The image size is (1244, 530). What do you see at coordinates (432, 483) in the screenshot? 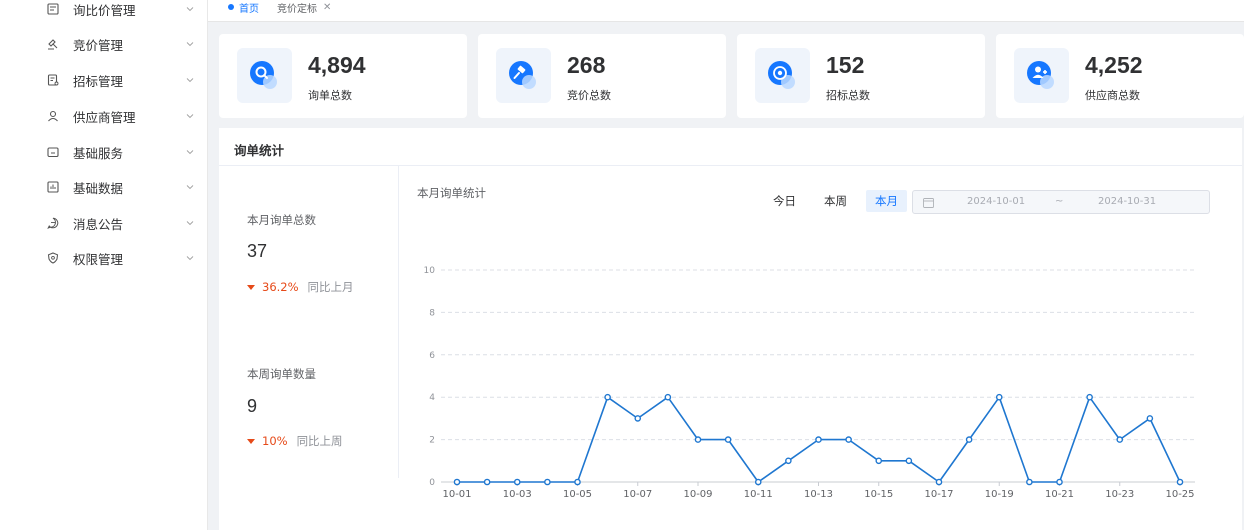
I see `y-tick-label: 0` at bounding box center [432, 483].